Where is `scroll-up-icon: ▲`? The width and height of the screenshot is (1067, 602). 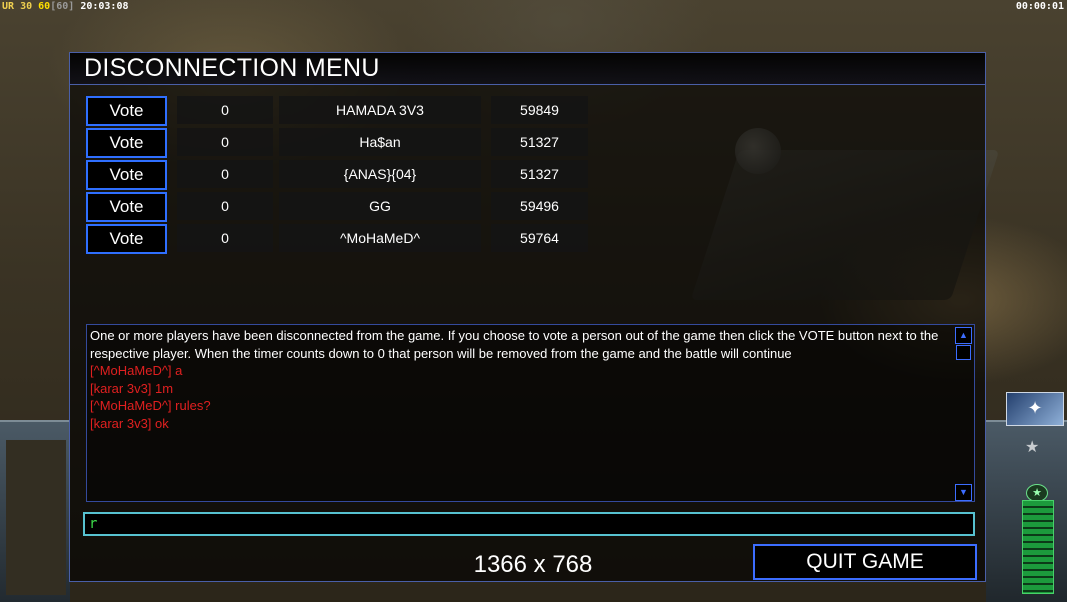
scroll-up-icon: ▲ is located at coordinates (963, 335).